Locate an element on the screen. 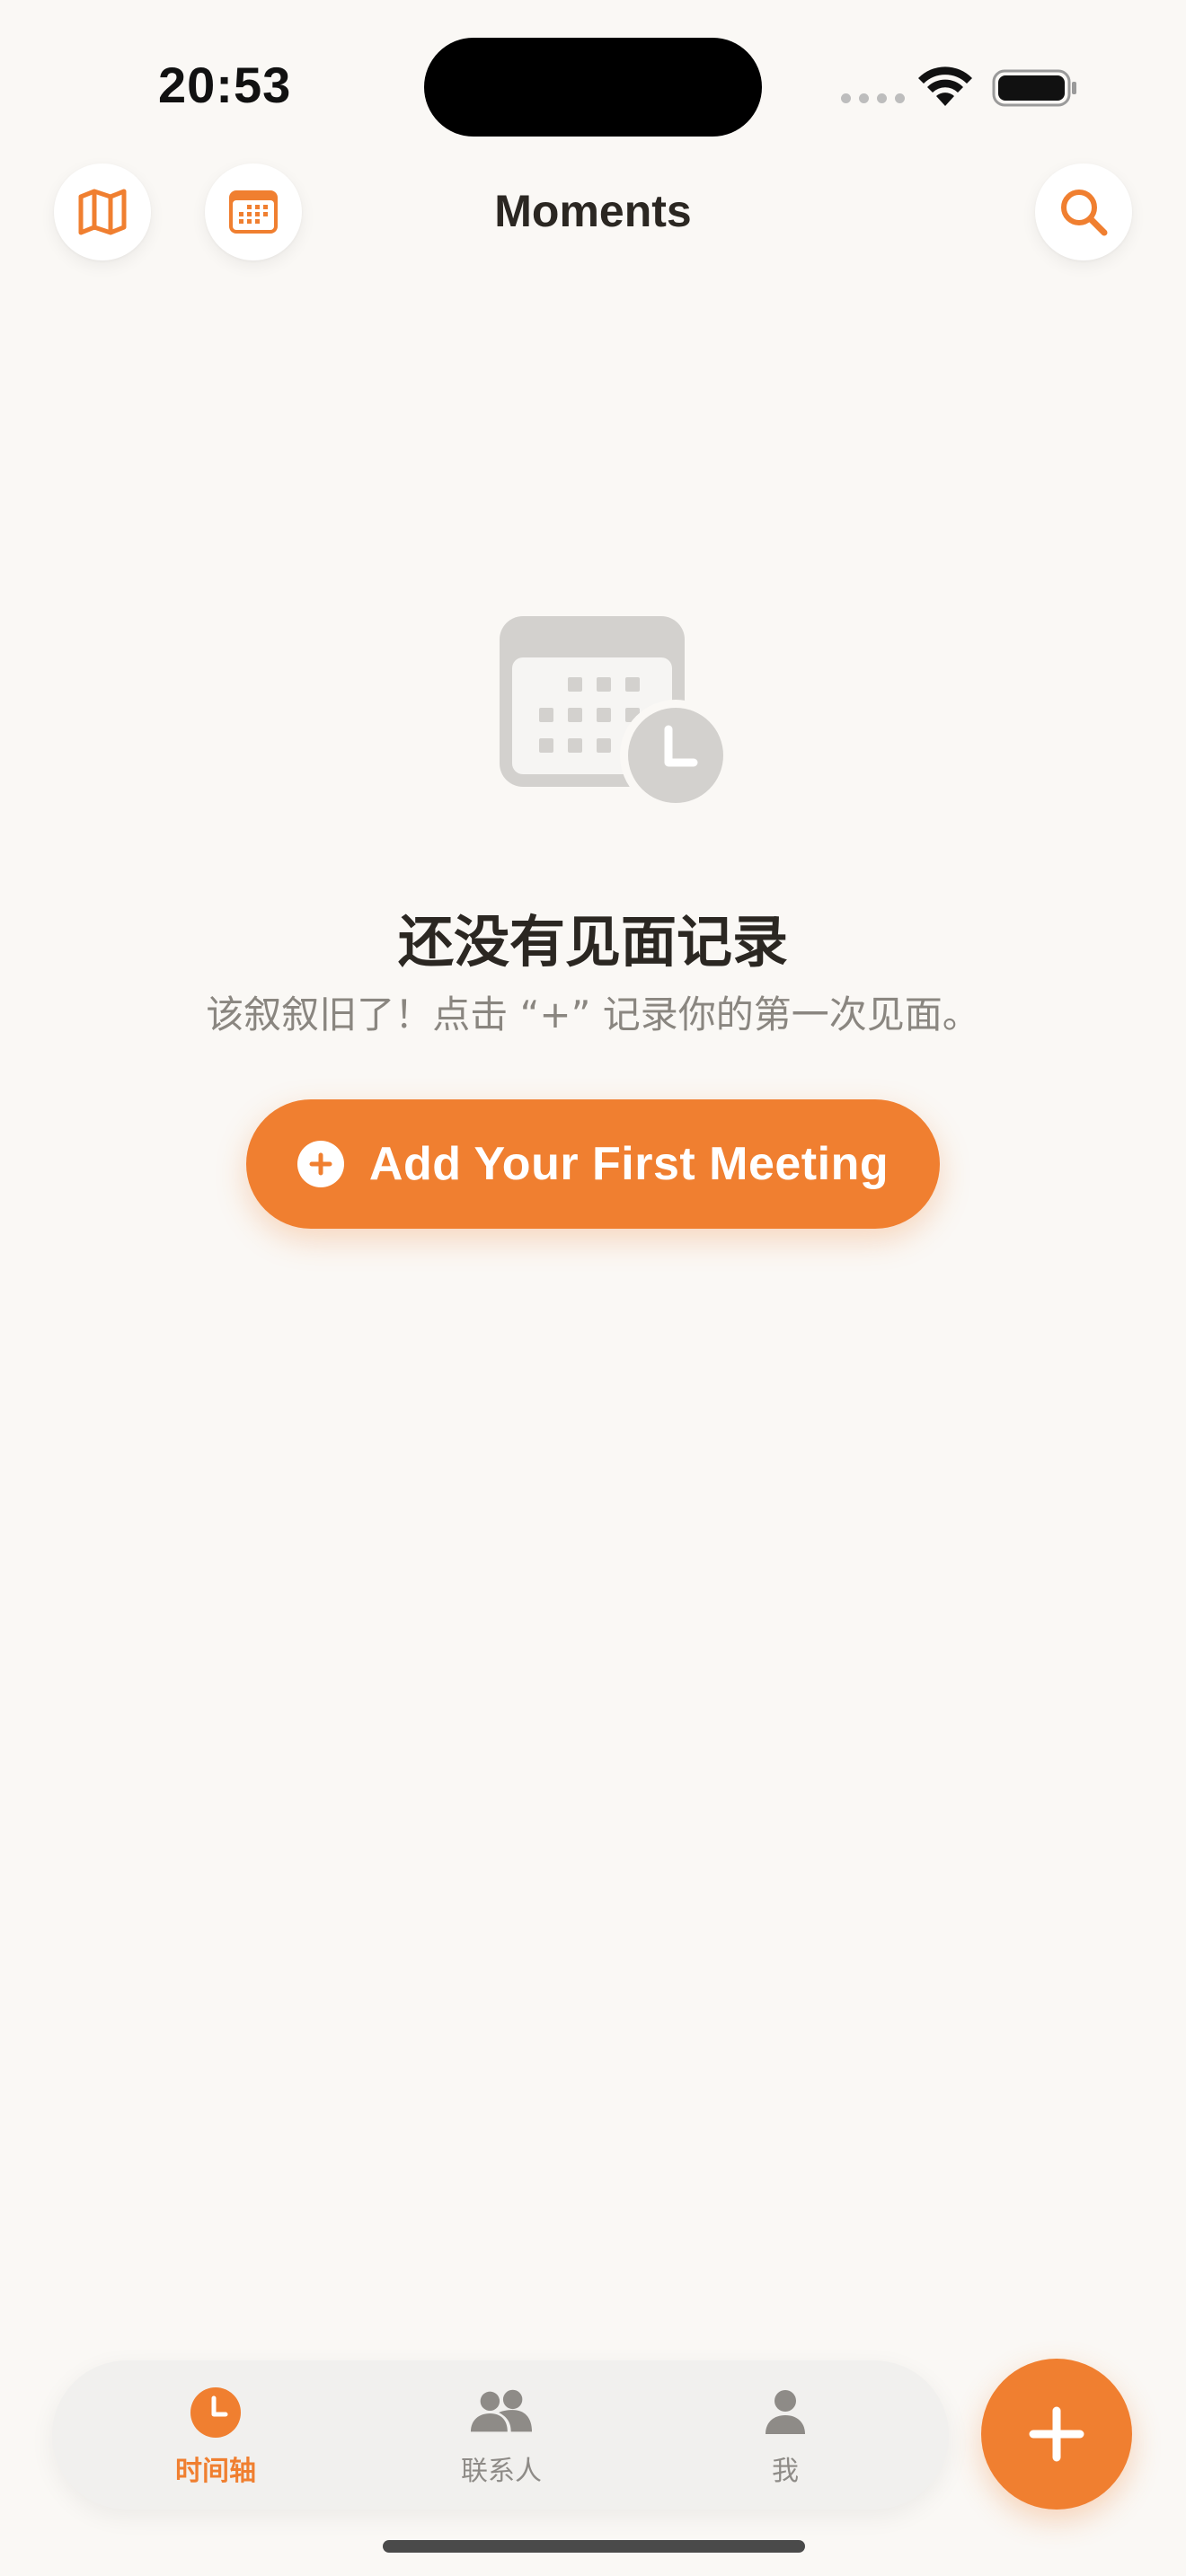 The width and height of the screenshot is (1186, 2576). tab-me-label: 我 is located at coordinates (785, 2471).